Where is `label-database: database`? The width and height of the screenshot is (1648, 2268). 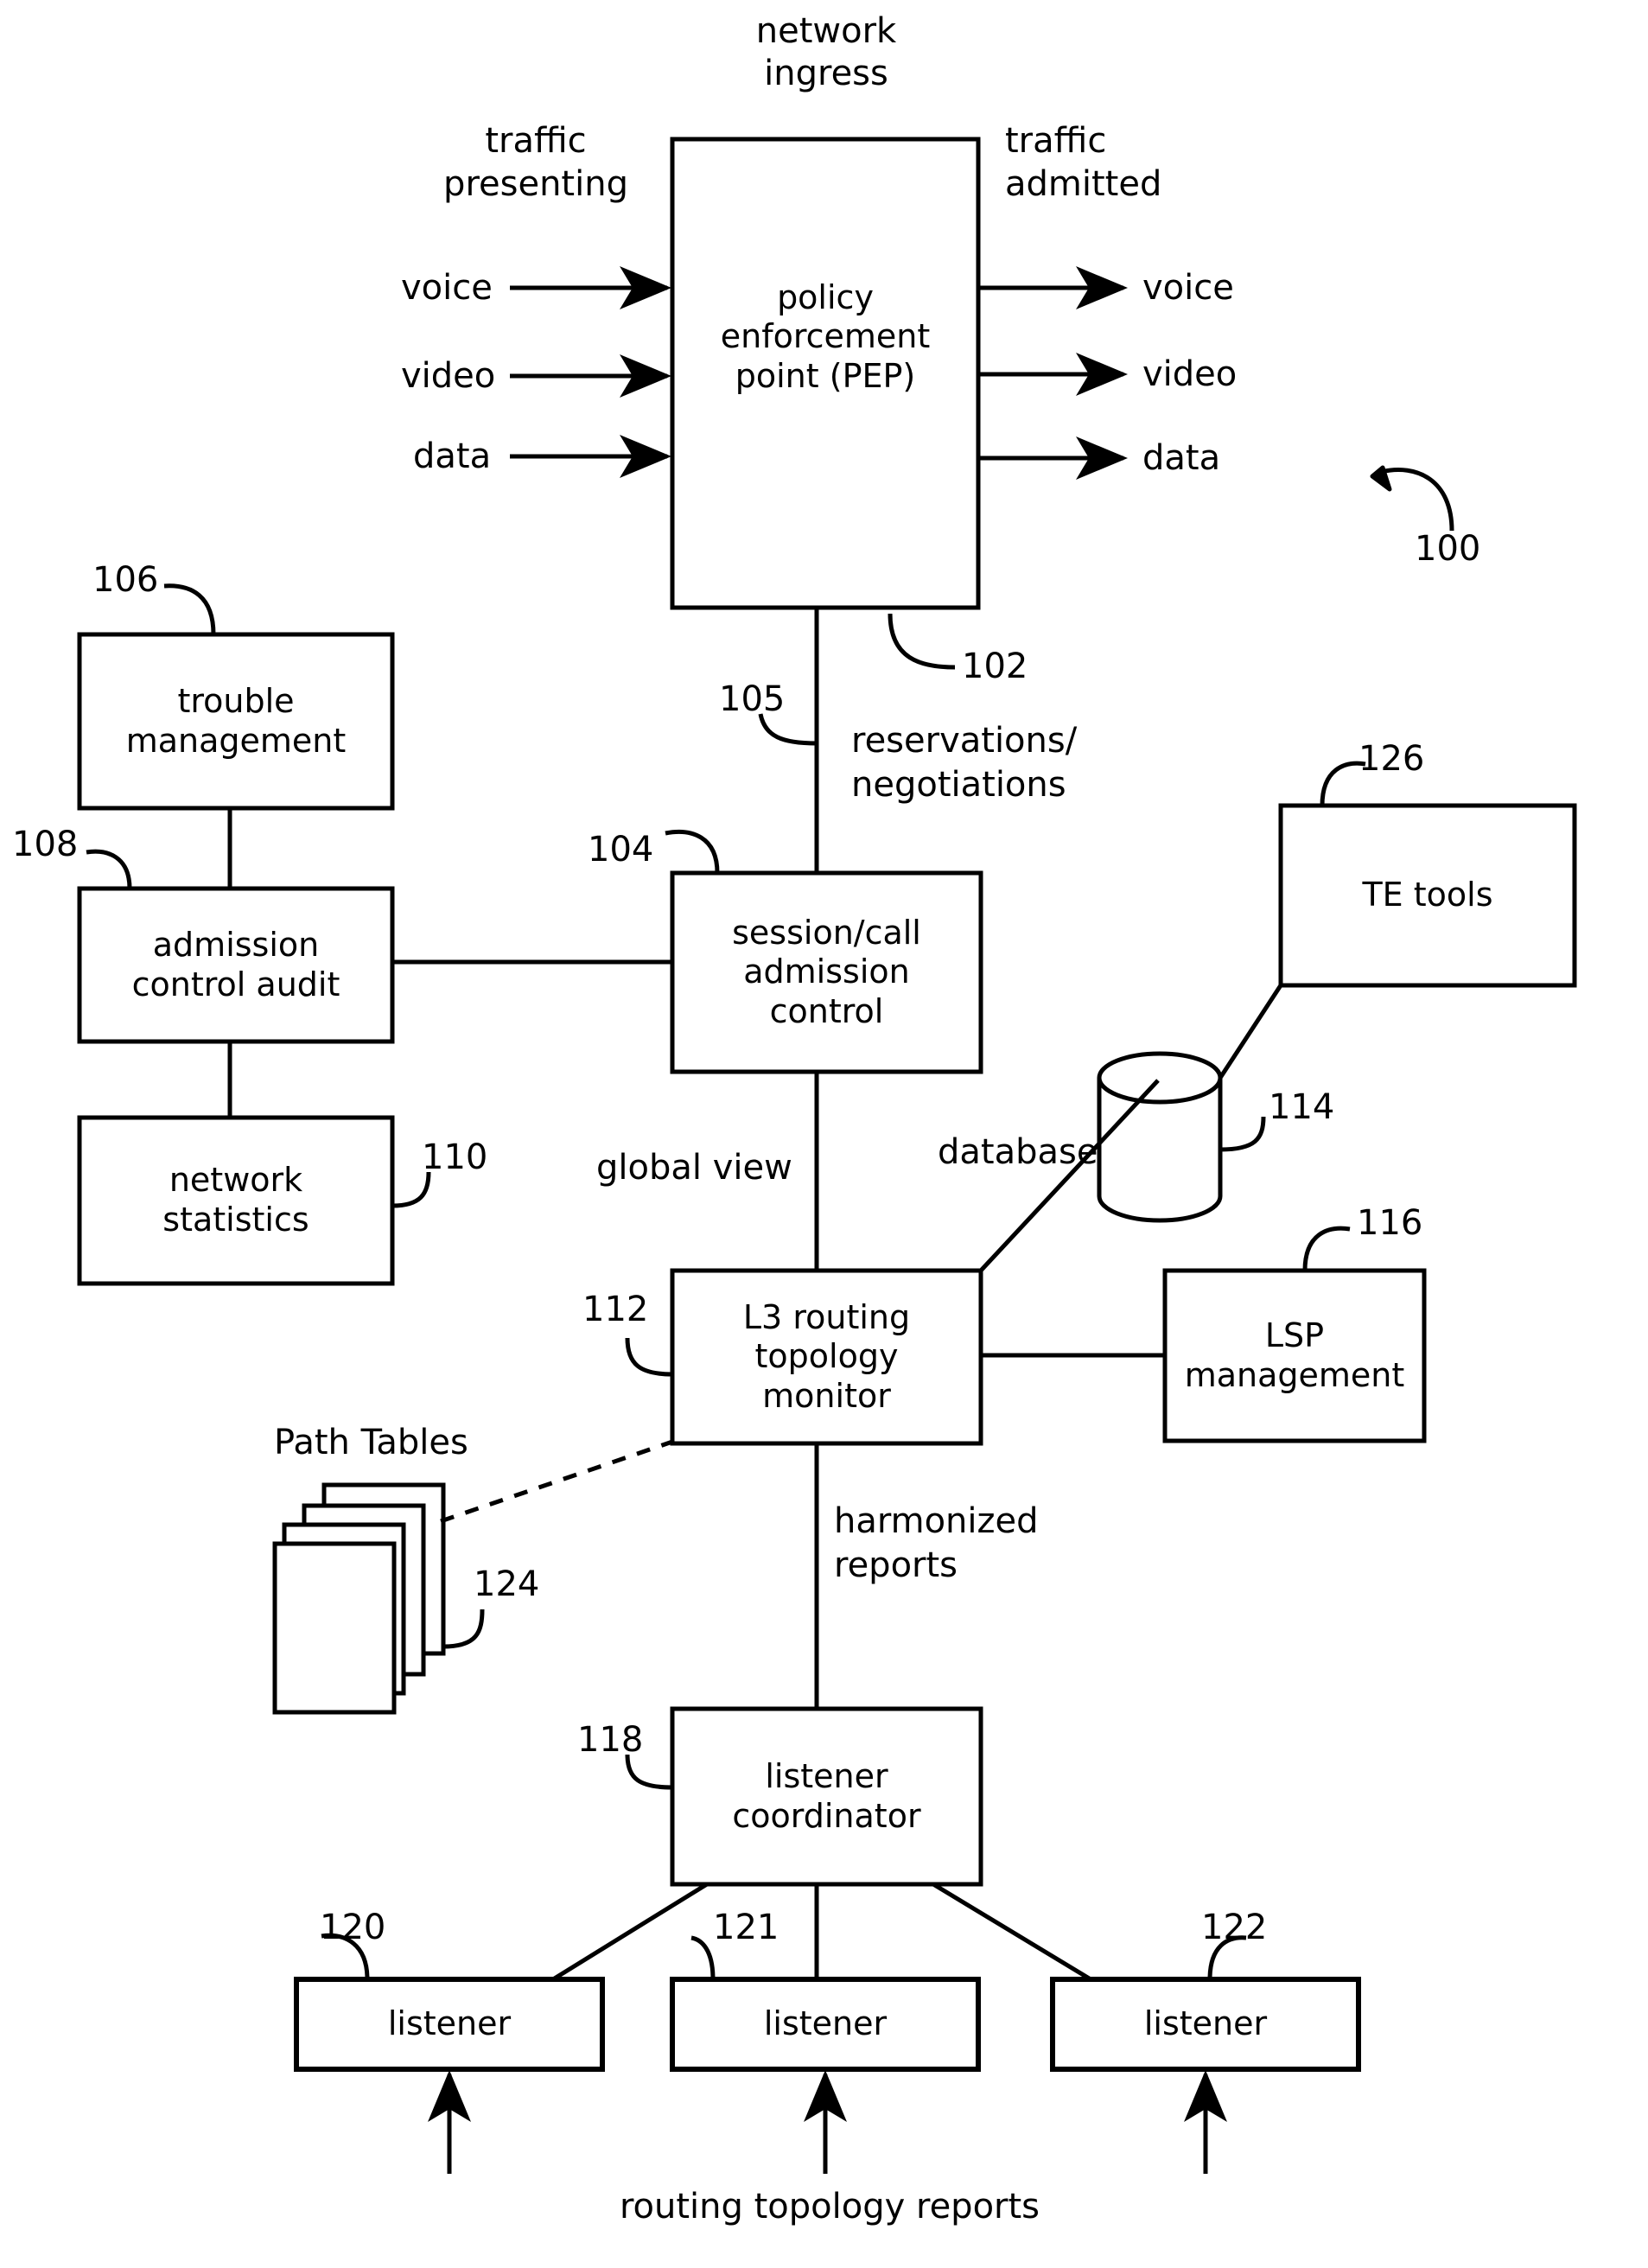 label-database: database is located at coordinates (1018, 1152).